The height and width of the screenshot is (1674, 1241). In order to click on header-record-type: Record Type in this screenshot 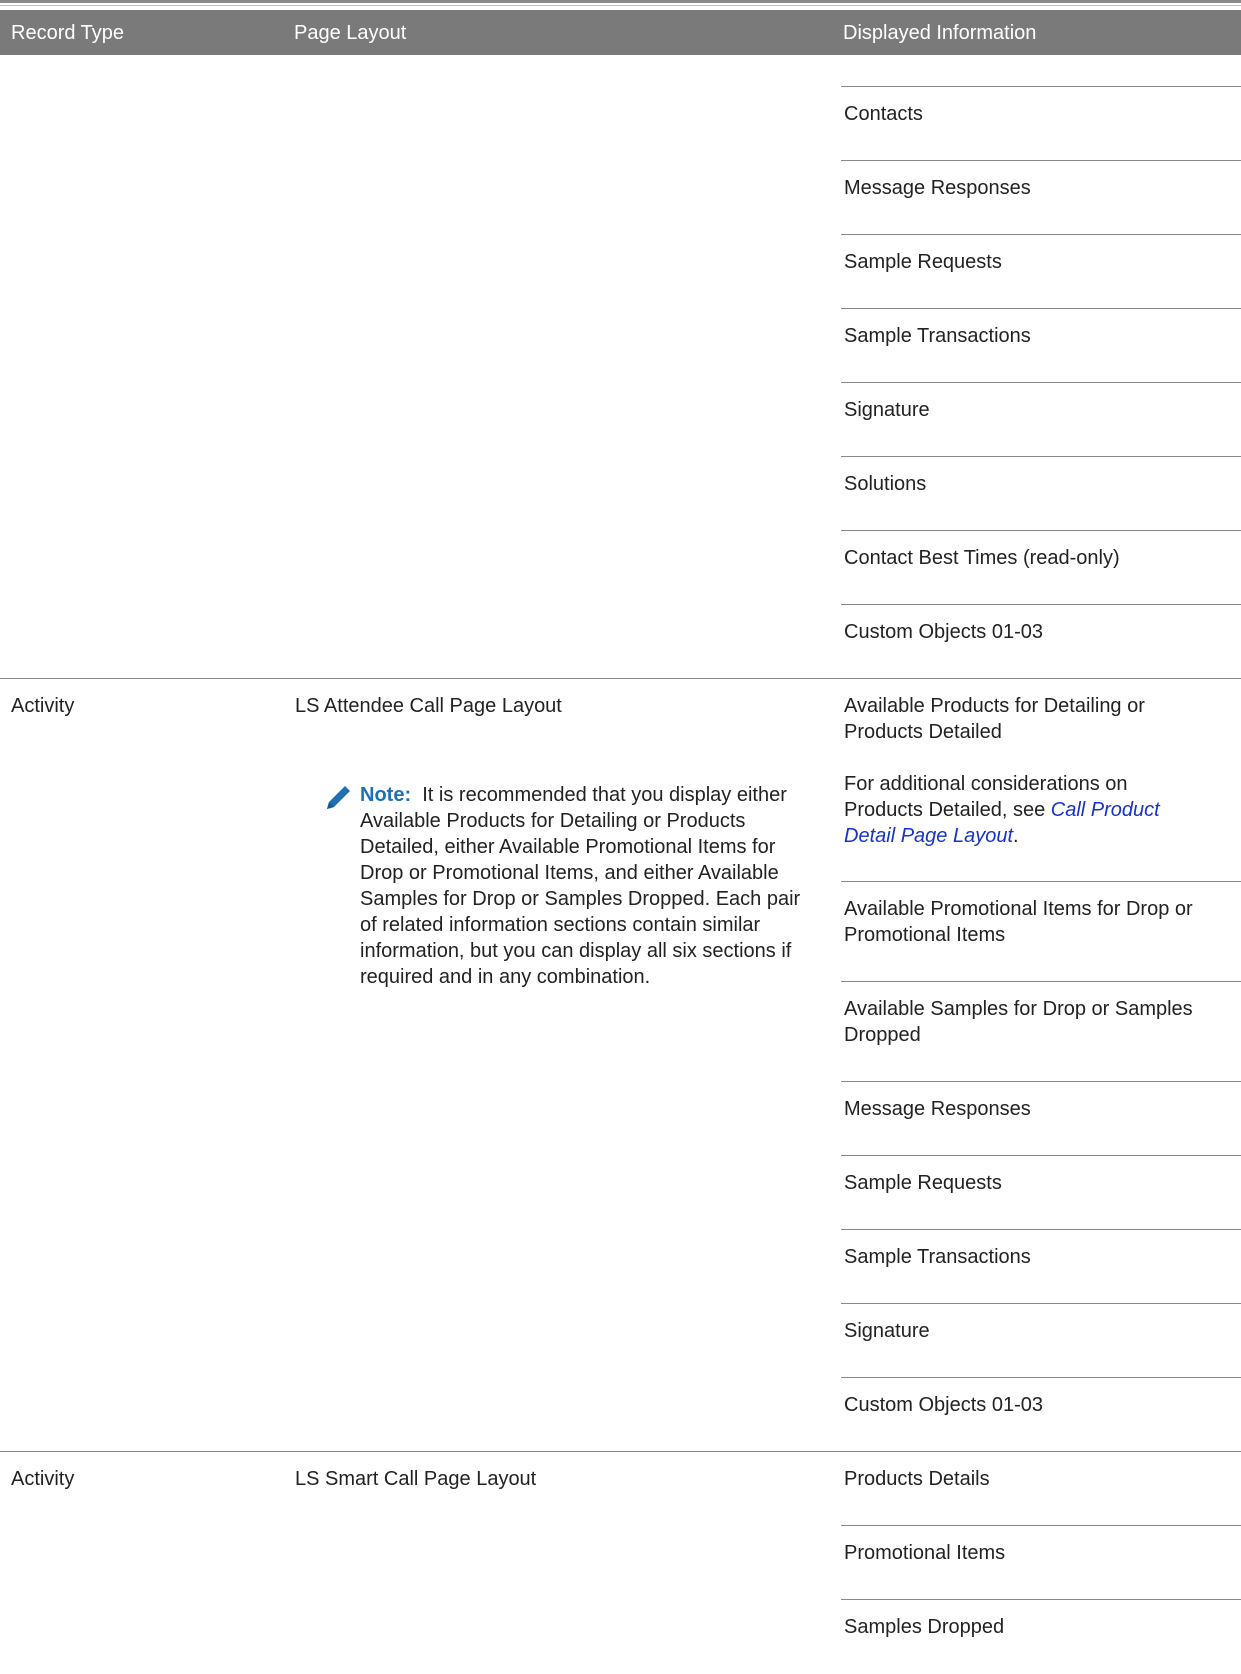, I will do `click(68, 33)`.